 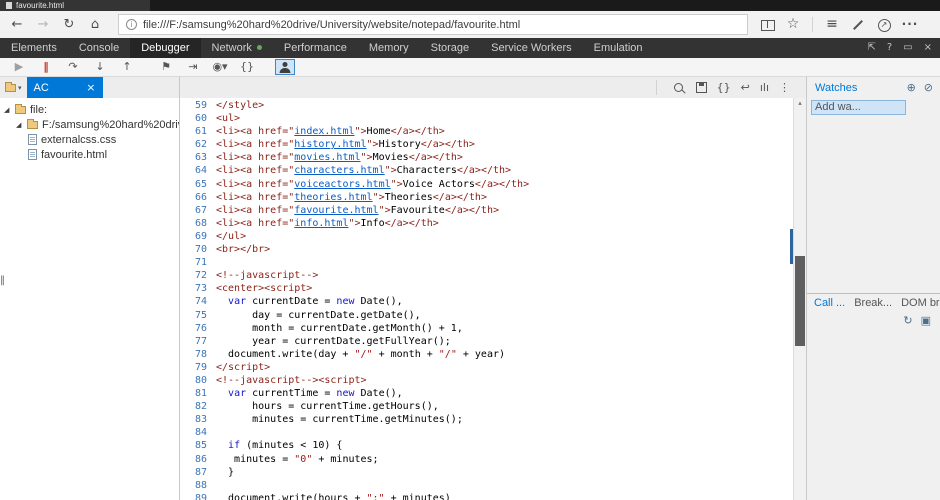 I want to click on step-into-icon: ↓, so click(x=100, y=67).